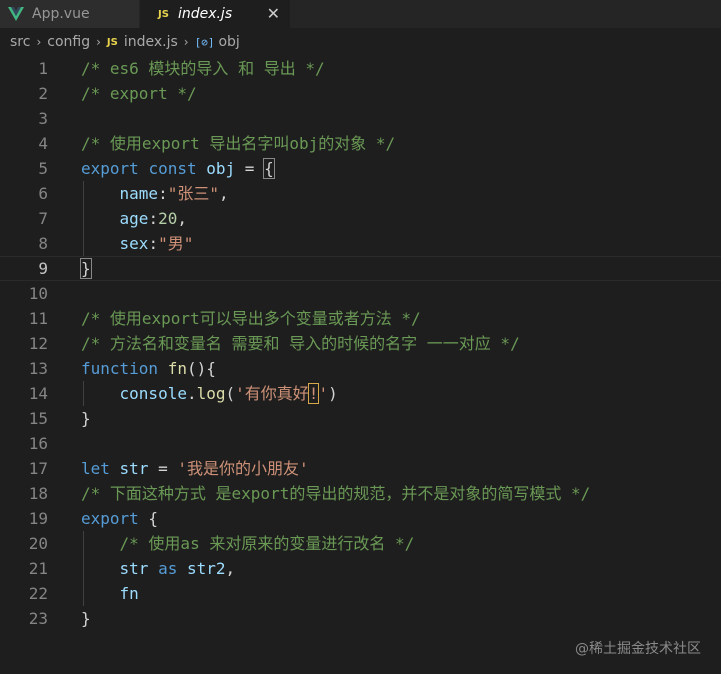 This screenshot has width=721, height=674. I want to click on code-token: export, so click(110, 518).